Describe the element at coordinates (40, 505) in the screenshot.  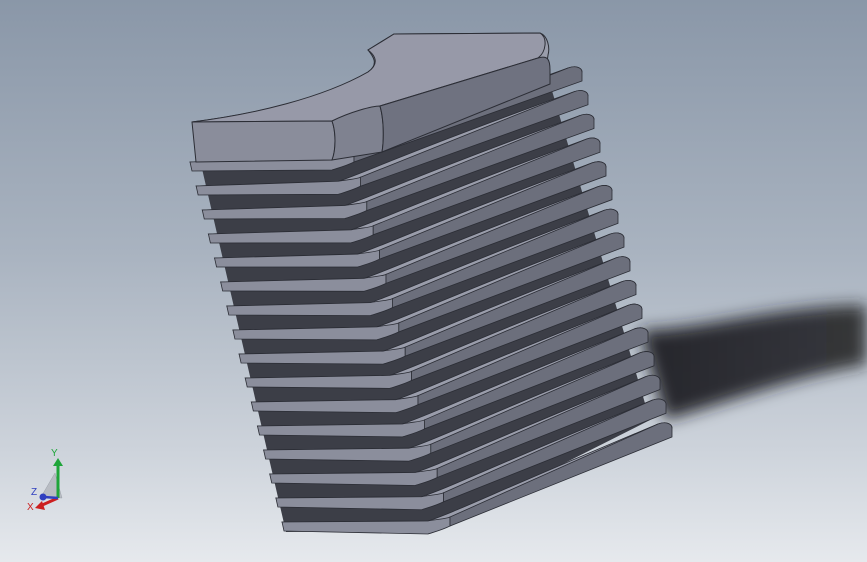
I see `x-axis-arrow` at that location.